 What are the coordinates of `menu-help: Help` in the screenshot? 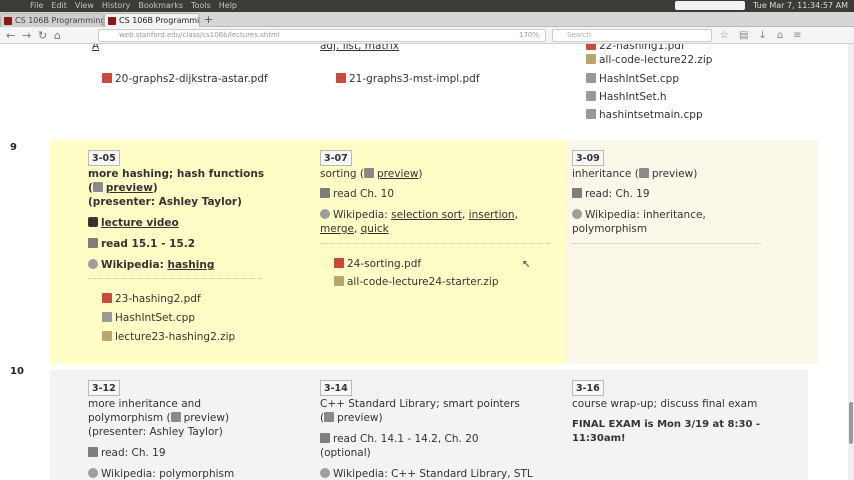 It's located at (228, 5).